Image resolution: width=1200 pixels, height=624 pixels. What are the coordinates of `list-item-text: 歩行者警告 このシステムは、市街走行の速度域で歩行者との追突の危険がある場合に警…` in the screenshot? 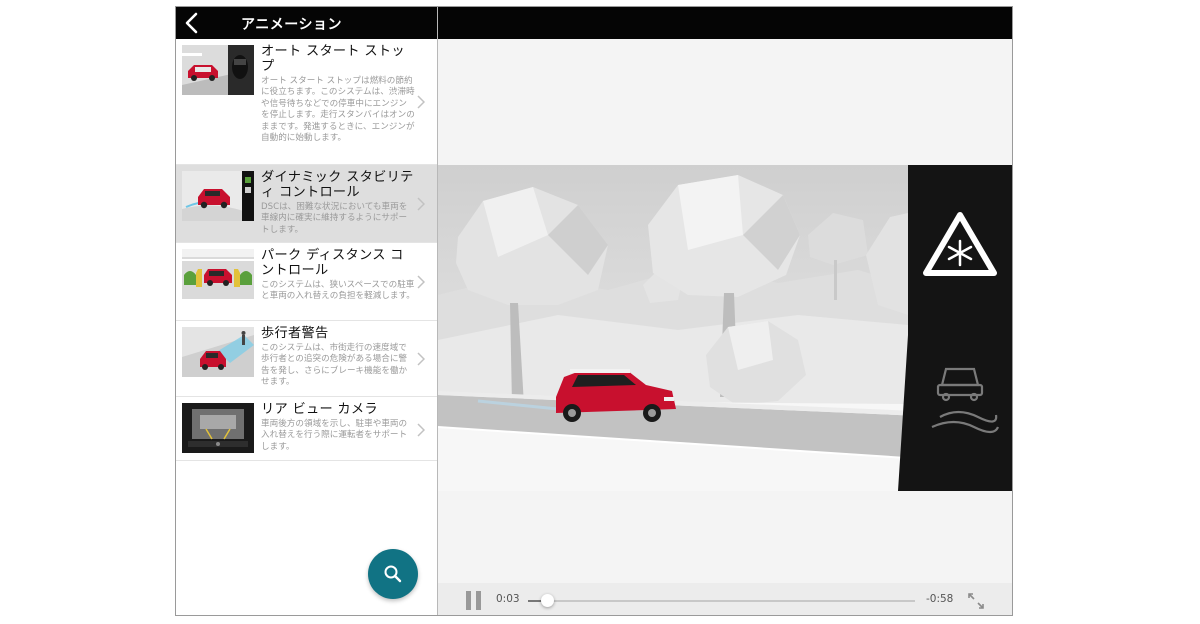 It's located at (338, 357).